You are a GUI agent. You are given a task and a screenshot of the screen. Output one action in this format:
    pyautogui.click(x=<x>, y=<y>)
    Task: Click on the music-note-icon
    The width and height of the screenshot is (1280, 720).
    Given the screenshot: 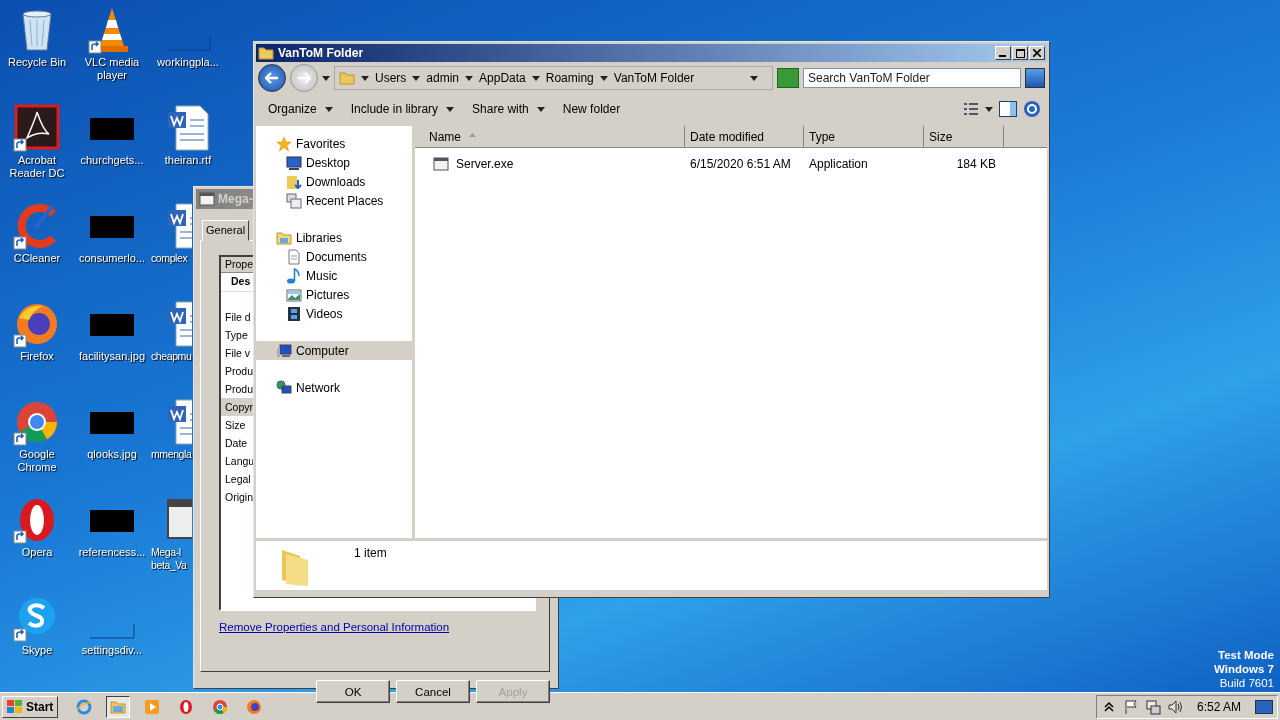 What is the action you would take?
    pyautogui.click(x=294, y=275)
    